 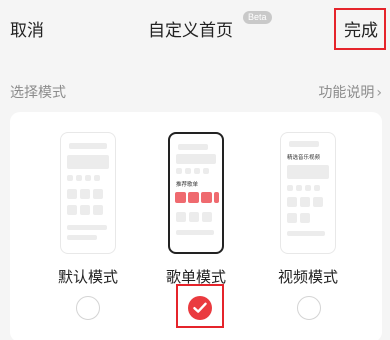 What do you see at coordinates (27, 28) in the screenshot?
I see `cancel-button: 取消` at bounding box center [27, 28].